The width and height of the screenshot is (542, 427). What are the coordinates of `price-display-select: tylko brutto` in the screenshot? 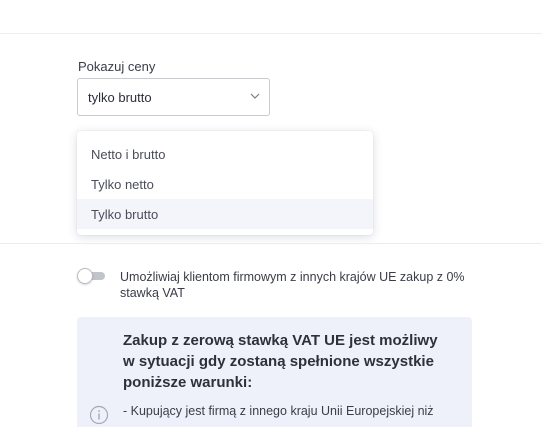 It's located at (173, 97).